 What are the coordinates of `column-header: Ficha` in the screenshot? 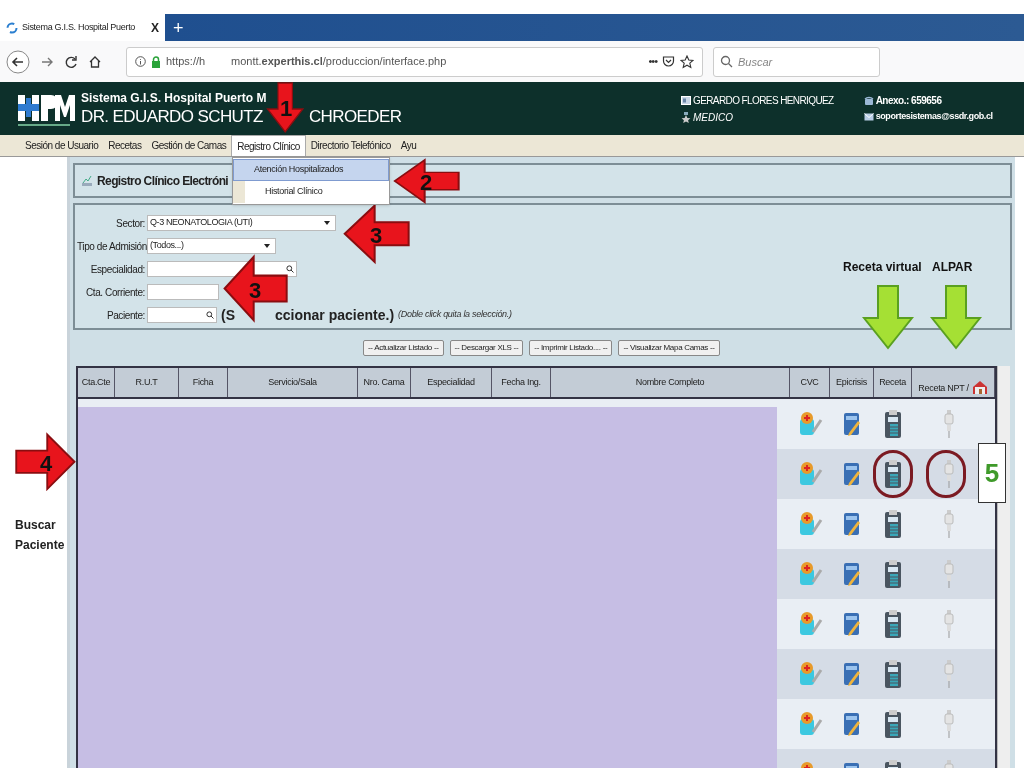 It's located at (203, 382).